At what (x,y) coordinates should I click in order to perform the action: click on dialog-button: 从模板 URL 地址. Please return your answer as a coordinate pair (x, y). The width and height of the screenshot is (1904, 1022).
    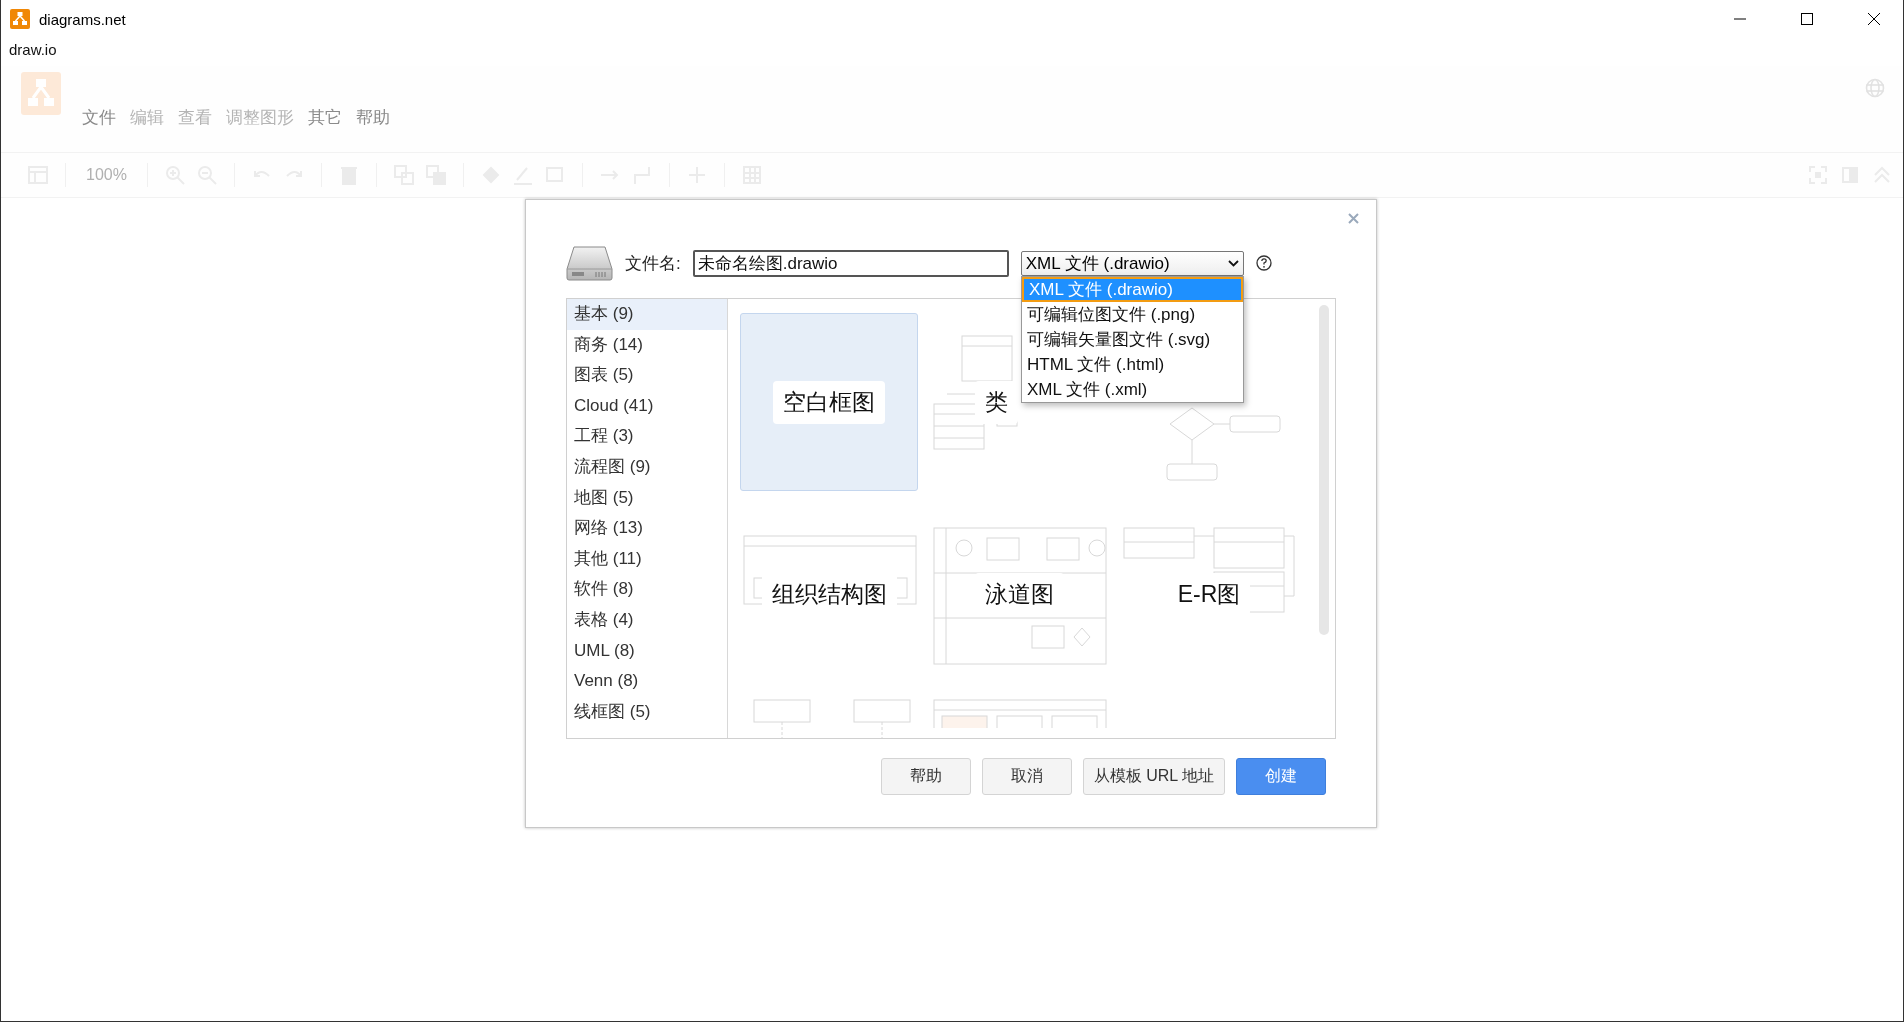
    Looking at the image, I should click on (1153, 776).